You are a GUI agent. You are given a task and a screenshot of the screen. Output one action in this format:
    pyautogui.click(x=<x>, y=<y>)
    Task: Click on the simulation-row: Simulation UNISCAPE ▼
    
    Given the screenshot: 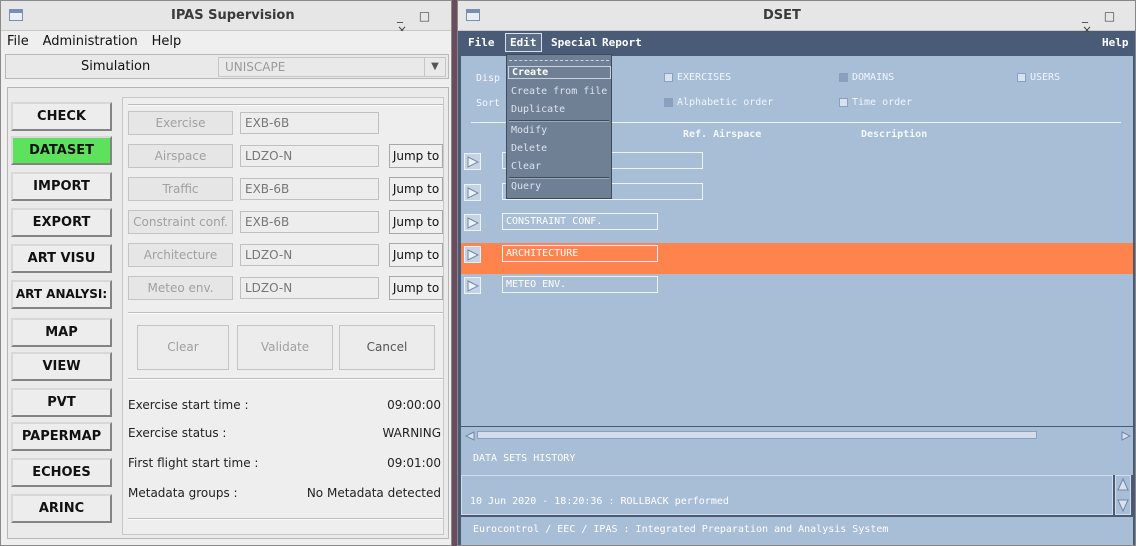 What is the action you would take?
    pyautogui.click(x=227, y=66)
    